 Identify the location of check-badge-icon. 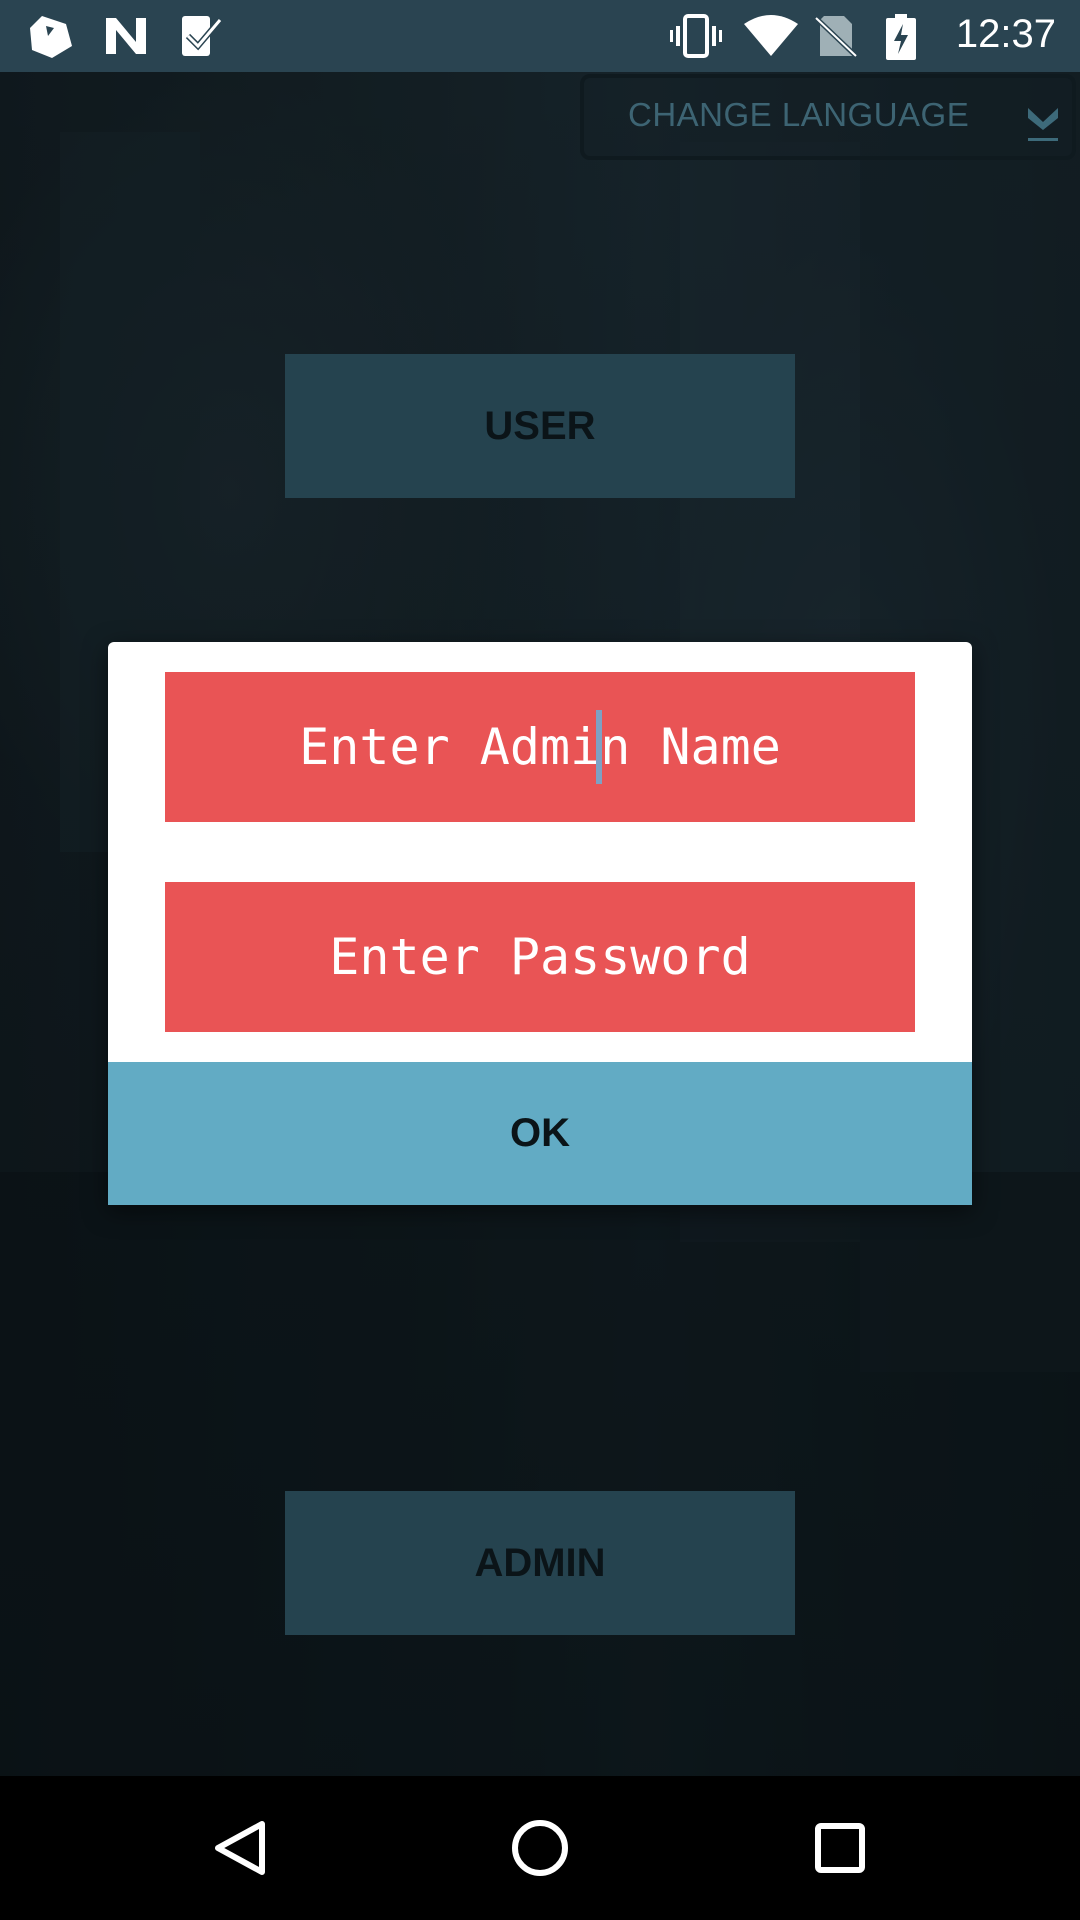
(202, 36).